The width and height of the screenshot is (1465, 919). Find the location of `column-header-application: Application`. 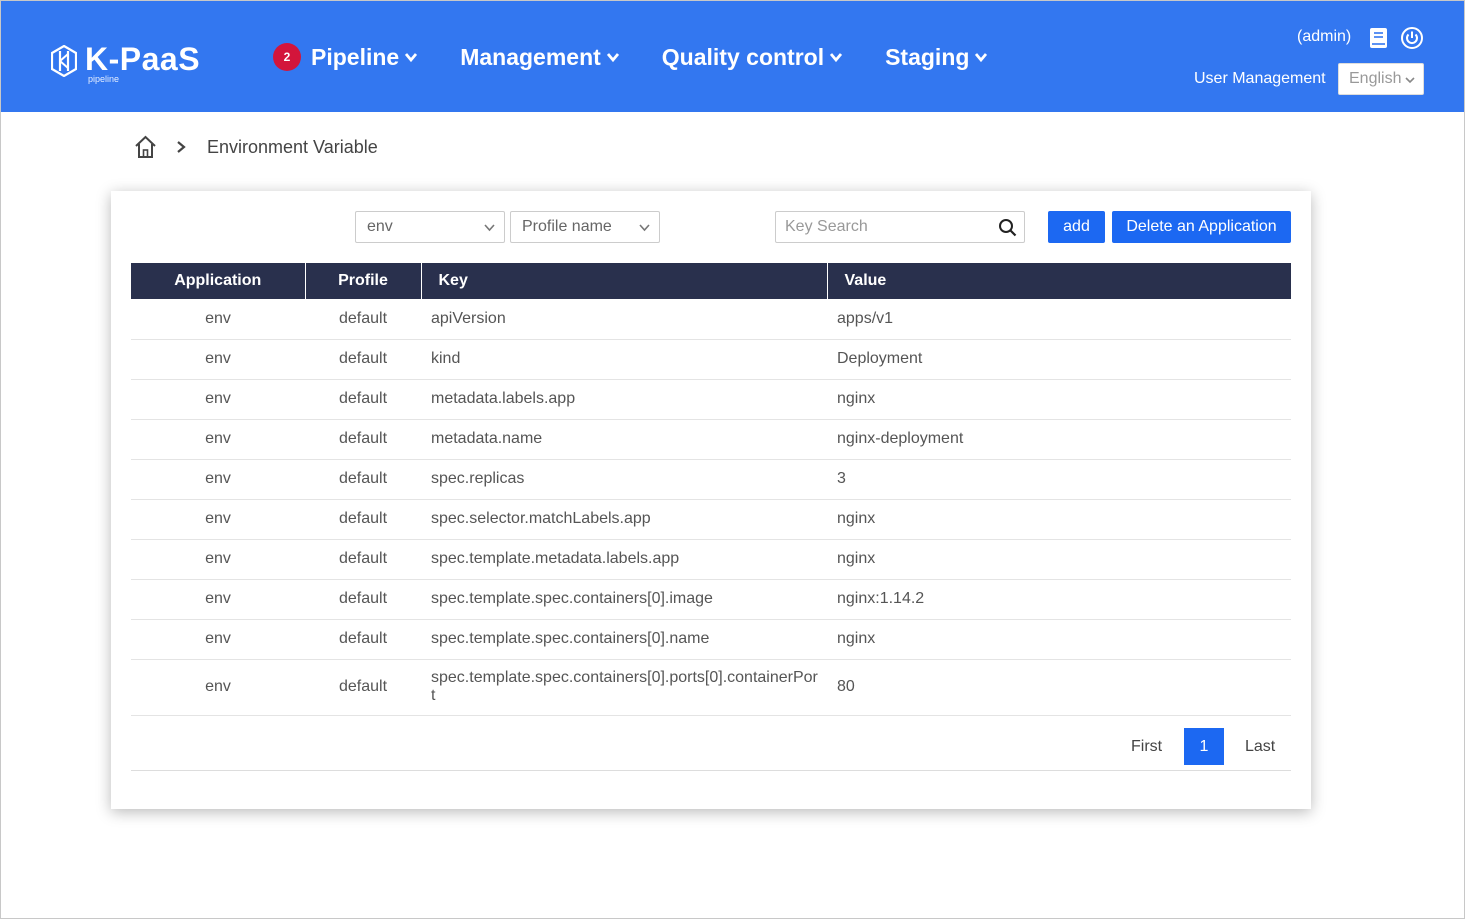

column-header-application: Application is located at coordinates (218, 281).